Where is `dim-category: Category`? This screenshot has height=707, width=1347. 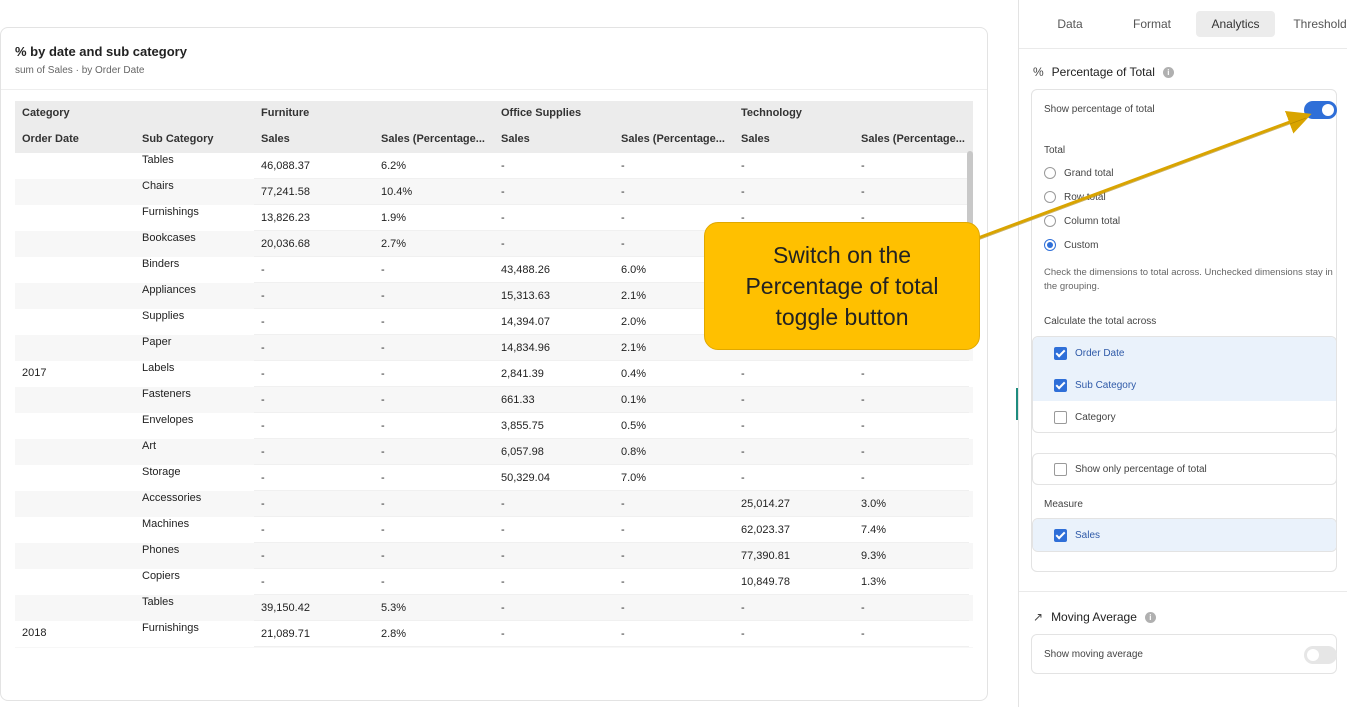
dim-category: Category is located at coordinates (1184, 416).